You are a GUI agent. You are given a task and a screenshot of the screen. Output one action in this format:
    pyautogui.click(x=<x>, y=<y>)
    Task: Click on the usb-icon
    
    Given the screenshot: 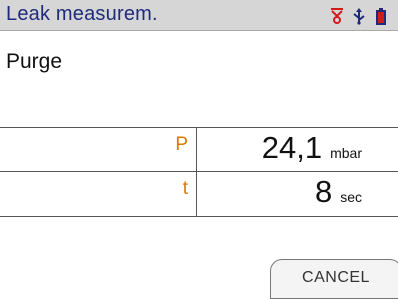 What is the action you would take?
    pyautogui.click(x=359, y=16)
    